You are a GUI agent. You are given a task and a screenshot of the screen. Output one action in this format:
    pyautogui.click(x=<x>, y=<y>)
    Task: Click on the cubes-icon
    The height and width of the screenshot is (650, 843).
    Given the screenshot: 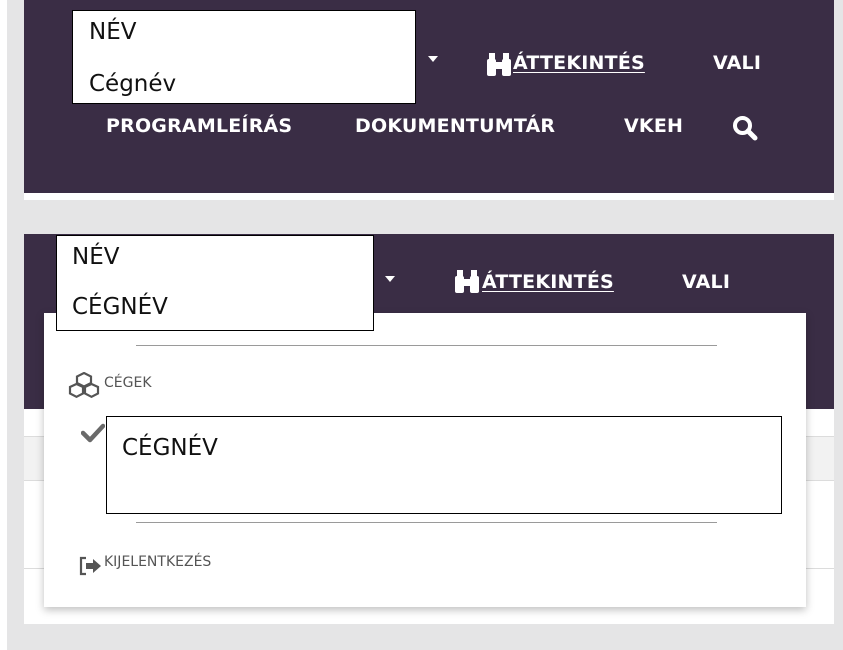 What is the action you would take?
    pyautogui.click(x=84, y=385)
    